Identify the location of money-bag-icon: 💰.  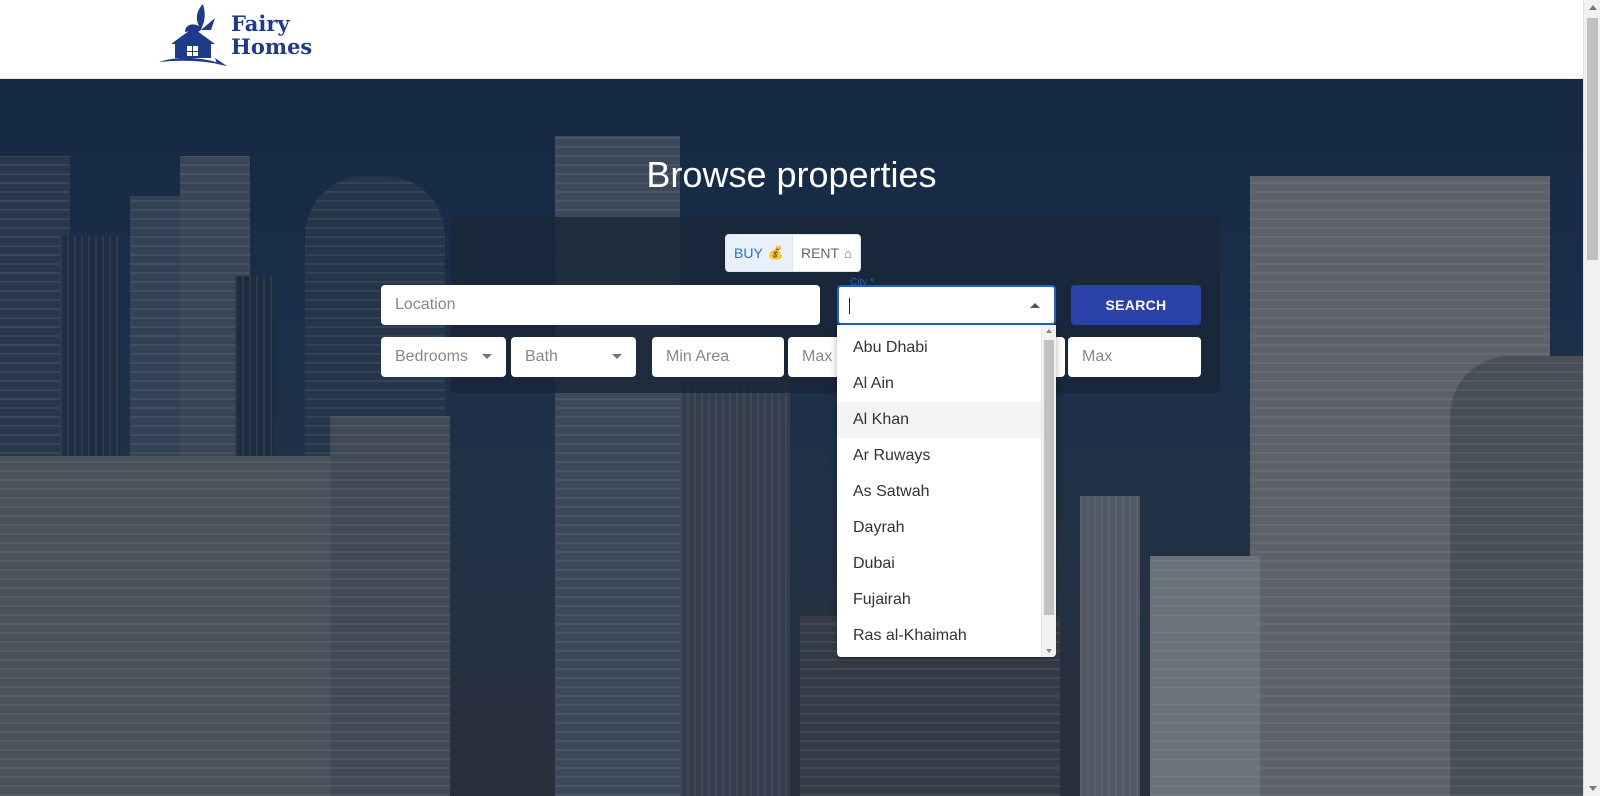
(775, 252).